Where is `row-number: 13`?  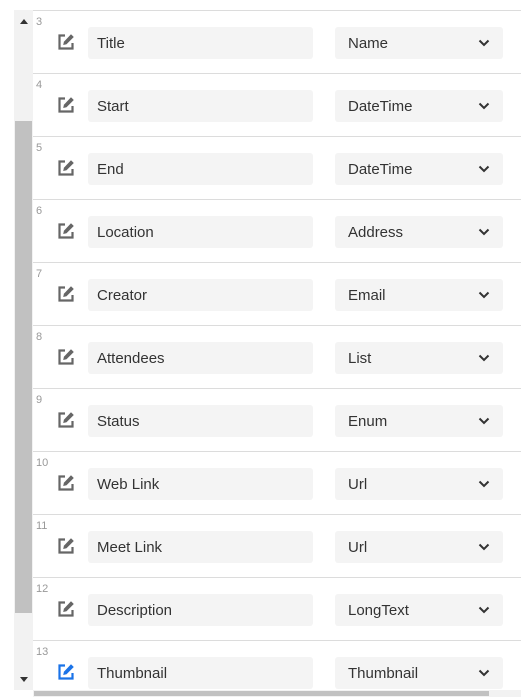 row-number: 13 is located at coordinates (42, 652).